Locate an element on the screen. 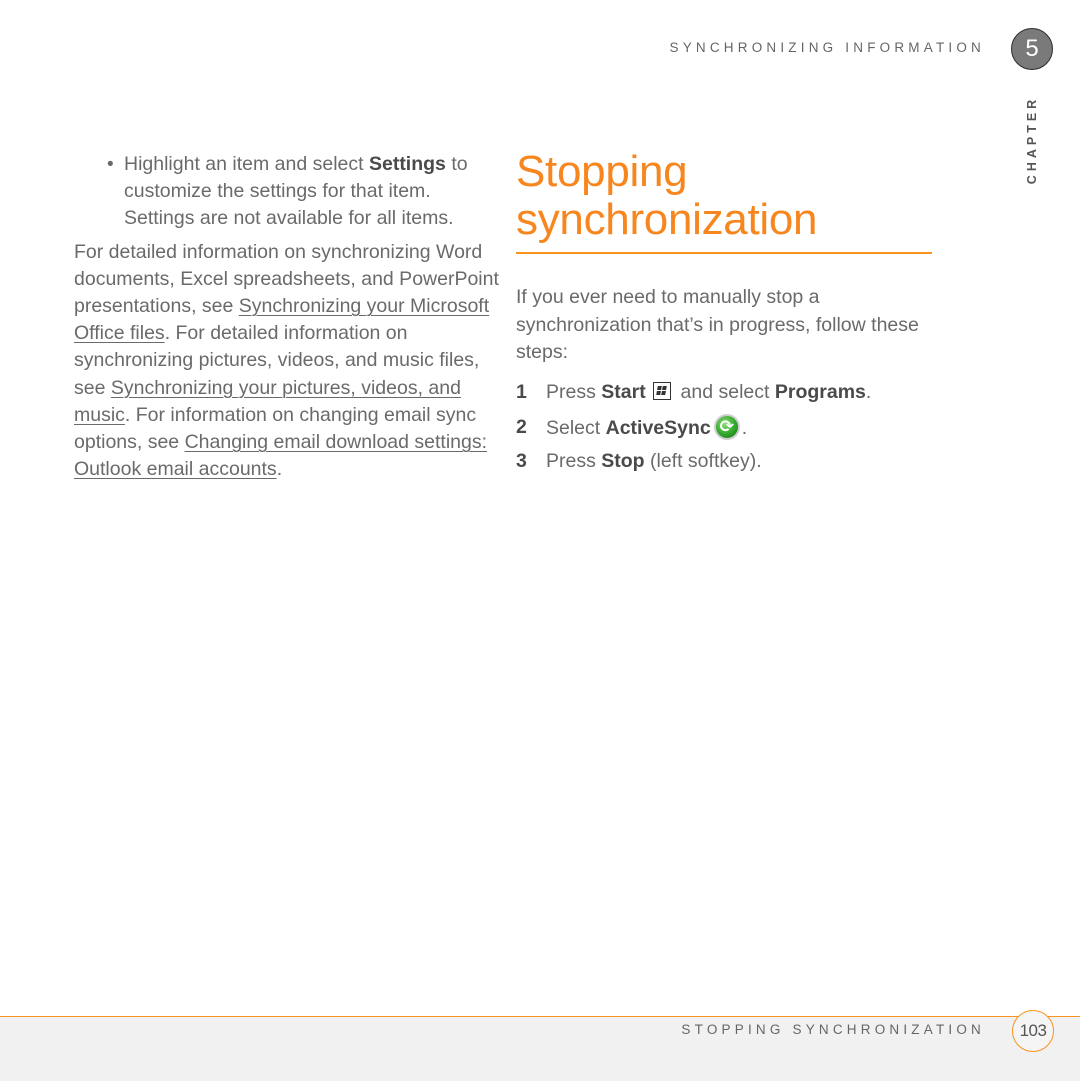  page-number-badge: 103 is located at coordinates (1033, 1031).